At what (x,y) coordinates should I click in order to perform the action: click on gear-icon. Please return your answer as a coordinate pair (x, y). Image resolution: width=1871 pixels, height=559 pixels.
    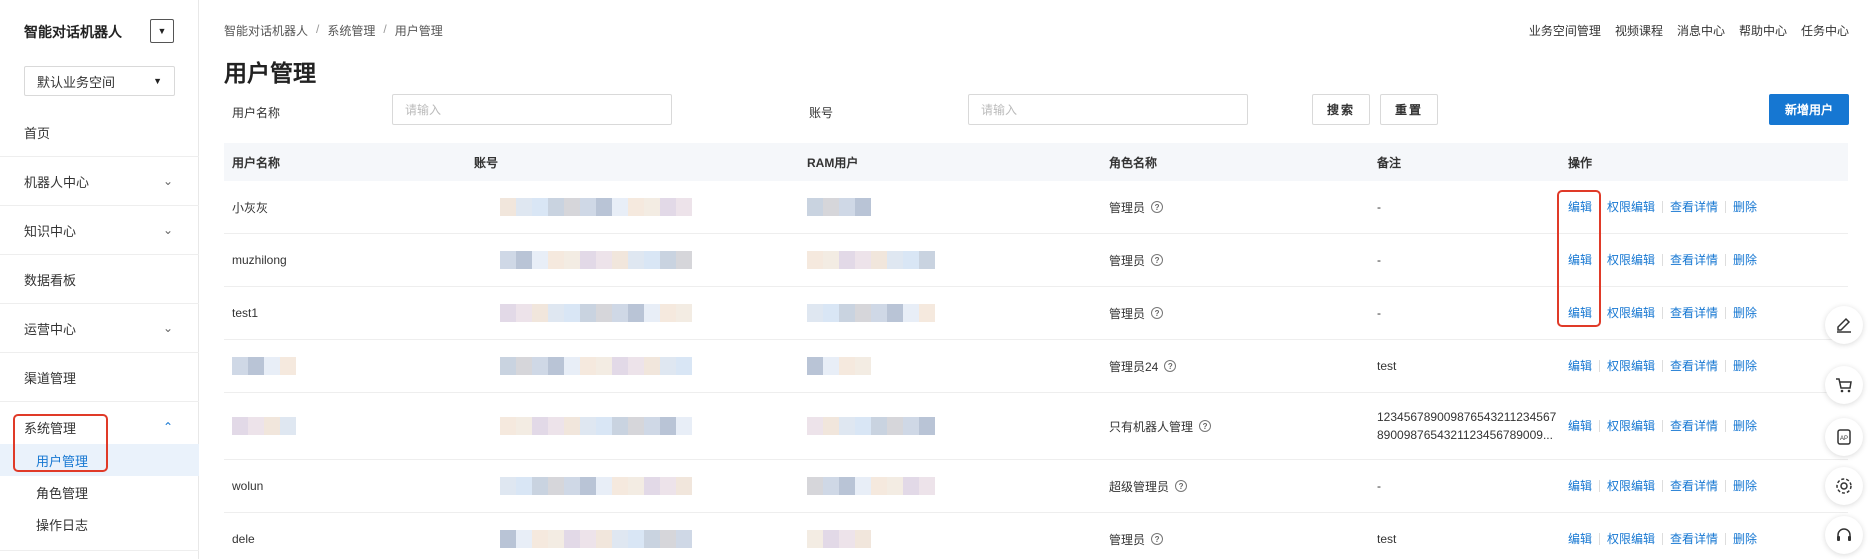
    Looking at the image, I should click on (1844, 486).